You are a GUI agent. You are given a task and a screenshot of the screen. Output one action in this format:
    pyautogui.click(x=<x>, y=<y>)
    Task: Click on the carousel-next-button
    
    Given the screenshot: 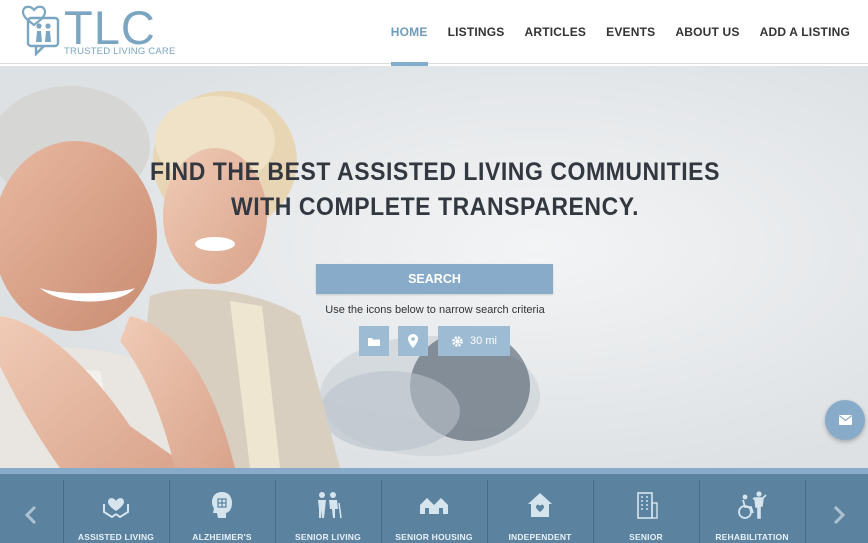 What is the action you would take?
    pyautogui.click(x=838, y=511)
    